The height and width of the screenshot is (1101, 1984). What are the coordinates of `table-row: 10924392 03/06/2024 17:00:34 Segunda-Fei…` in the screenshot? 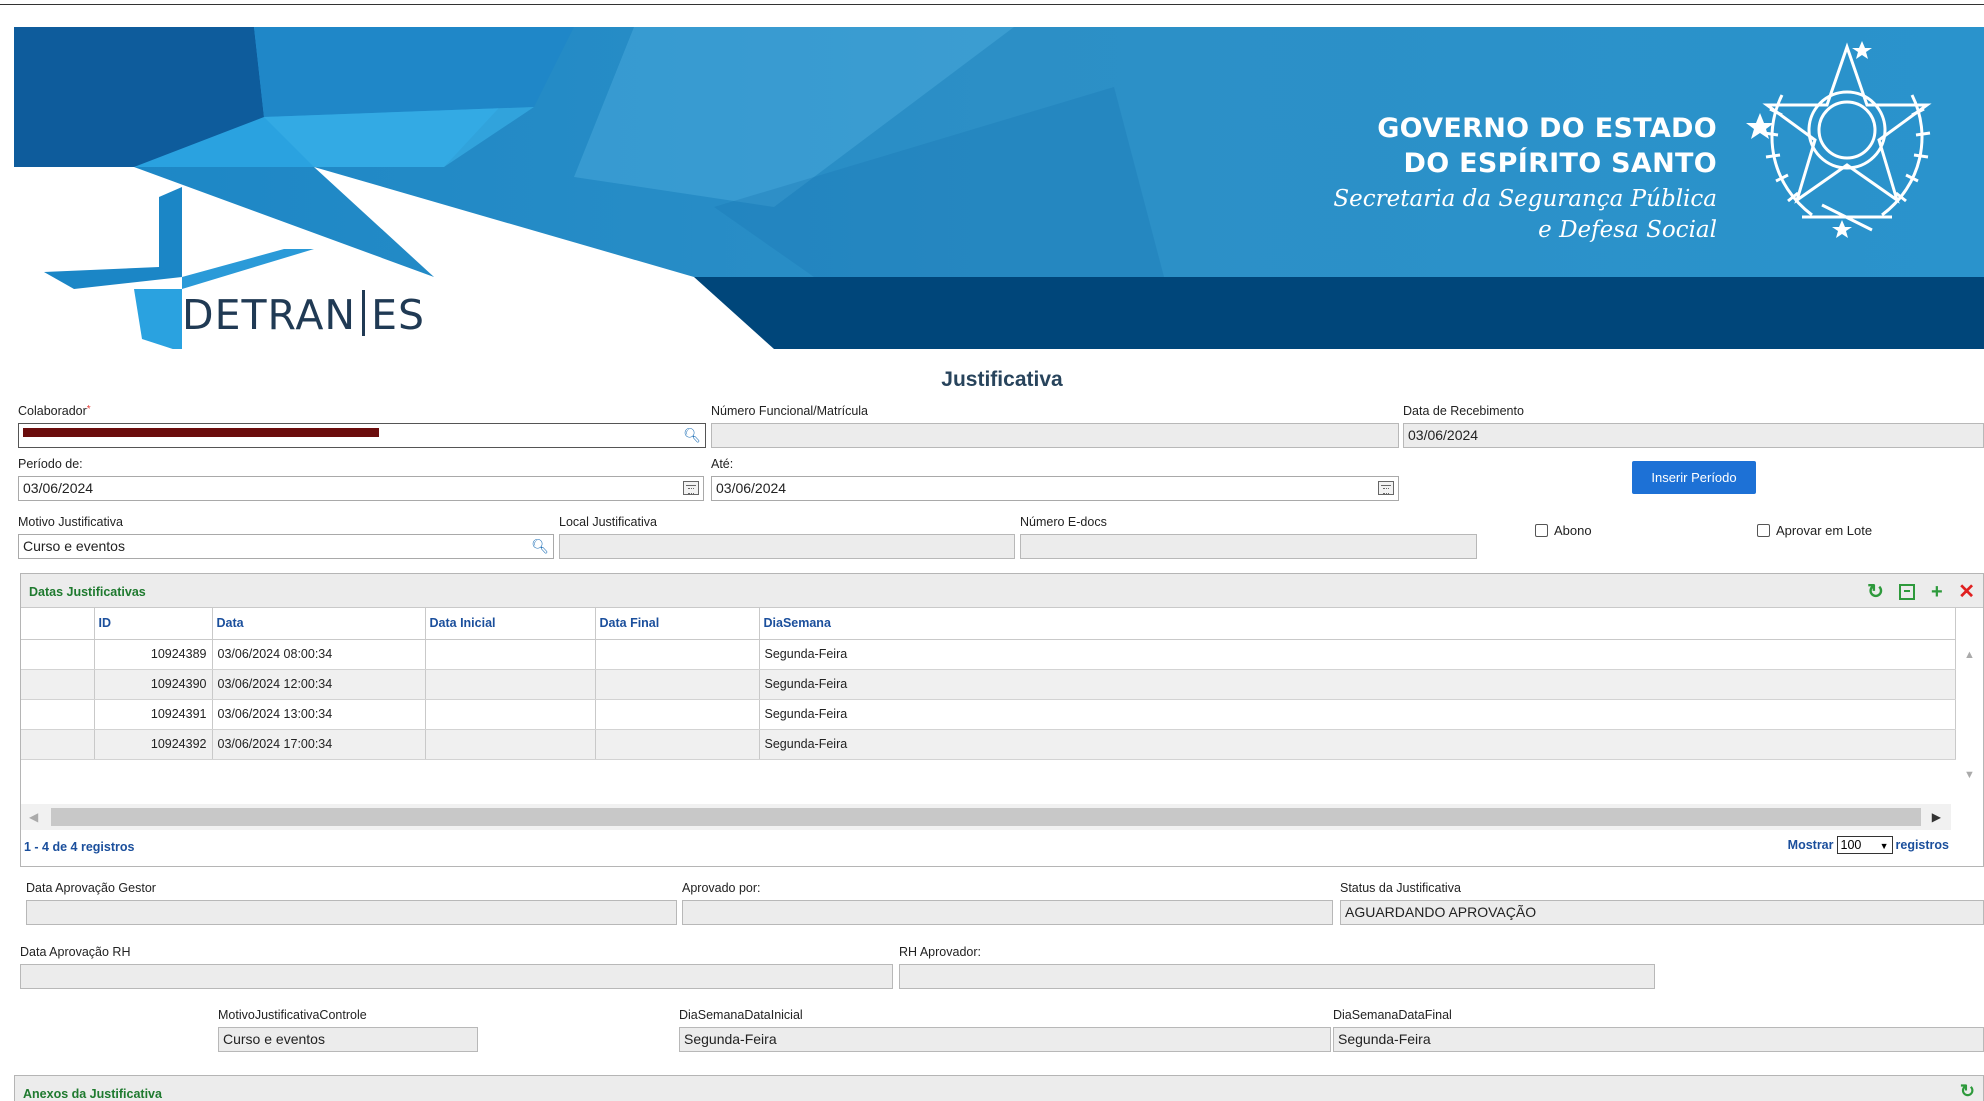 It's located at (988, 744).